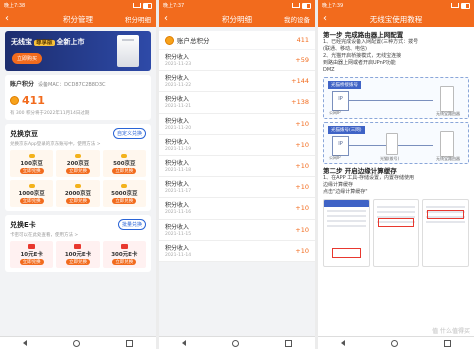 This screenshot has width=474, height=349. Describe the element at coordinates (178, 234) in the screenshot. I see `record-date: 2021-11-15` at that location.